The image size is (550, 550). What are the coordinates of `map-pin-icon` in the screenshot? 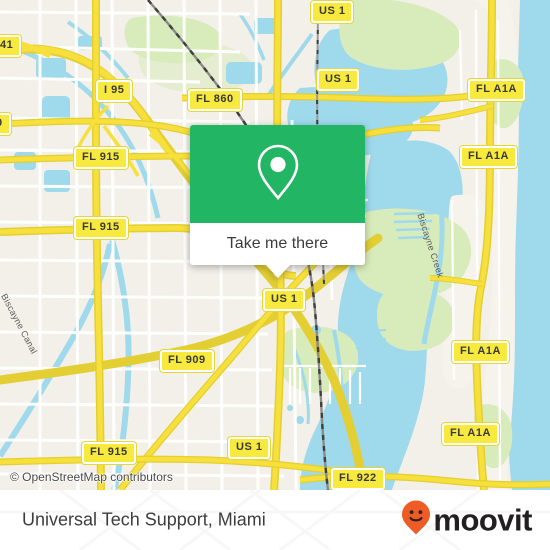 It's located at (278, 174).